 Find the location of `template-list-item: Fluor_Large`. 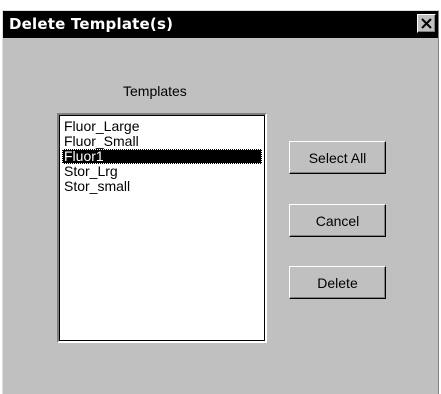

template-list-item: Fluor_Large is located at coordinates (162, 126).